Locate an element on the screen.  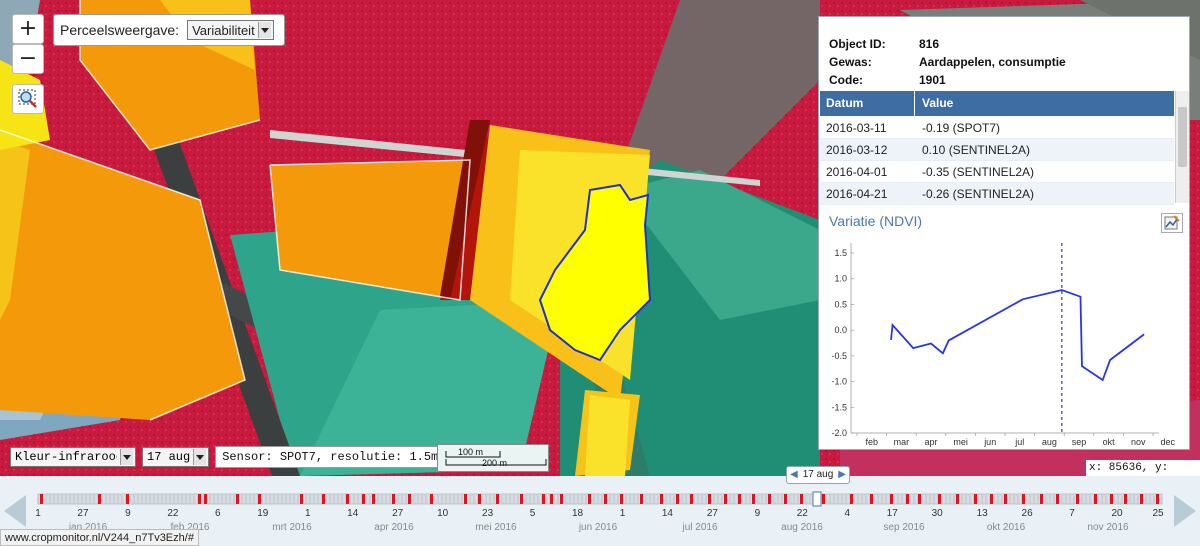
x-tick-label: jul is located at coordinates (1019, 442).